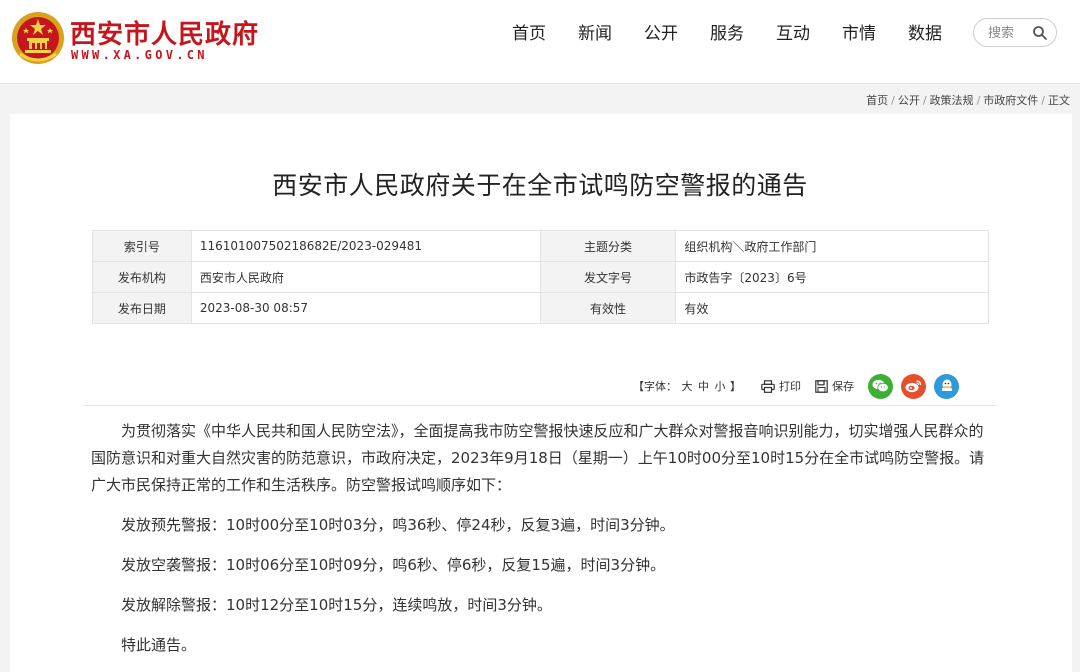 This screenshot has height=672, width=1080. What do you see at coordinates (1040, 33) in the screenshot?
I see `search-icon` at bounding box center [1040, 33].